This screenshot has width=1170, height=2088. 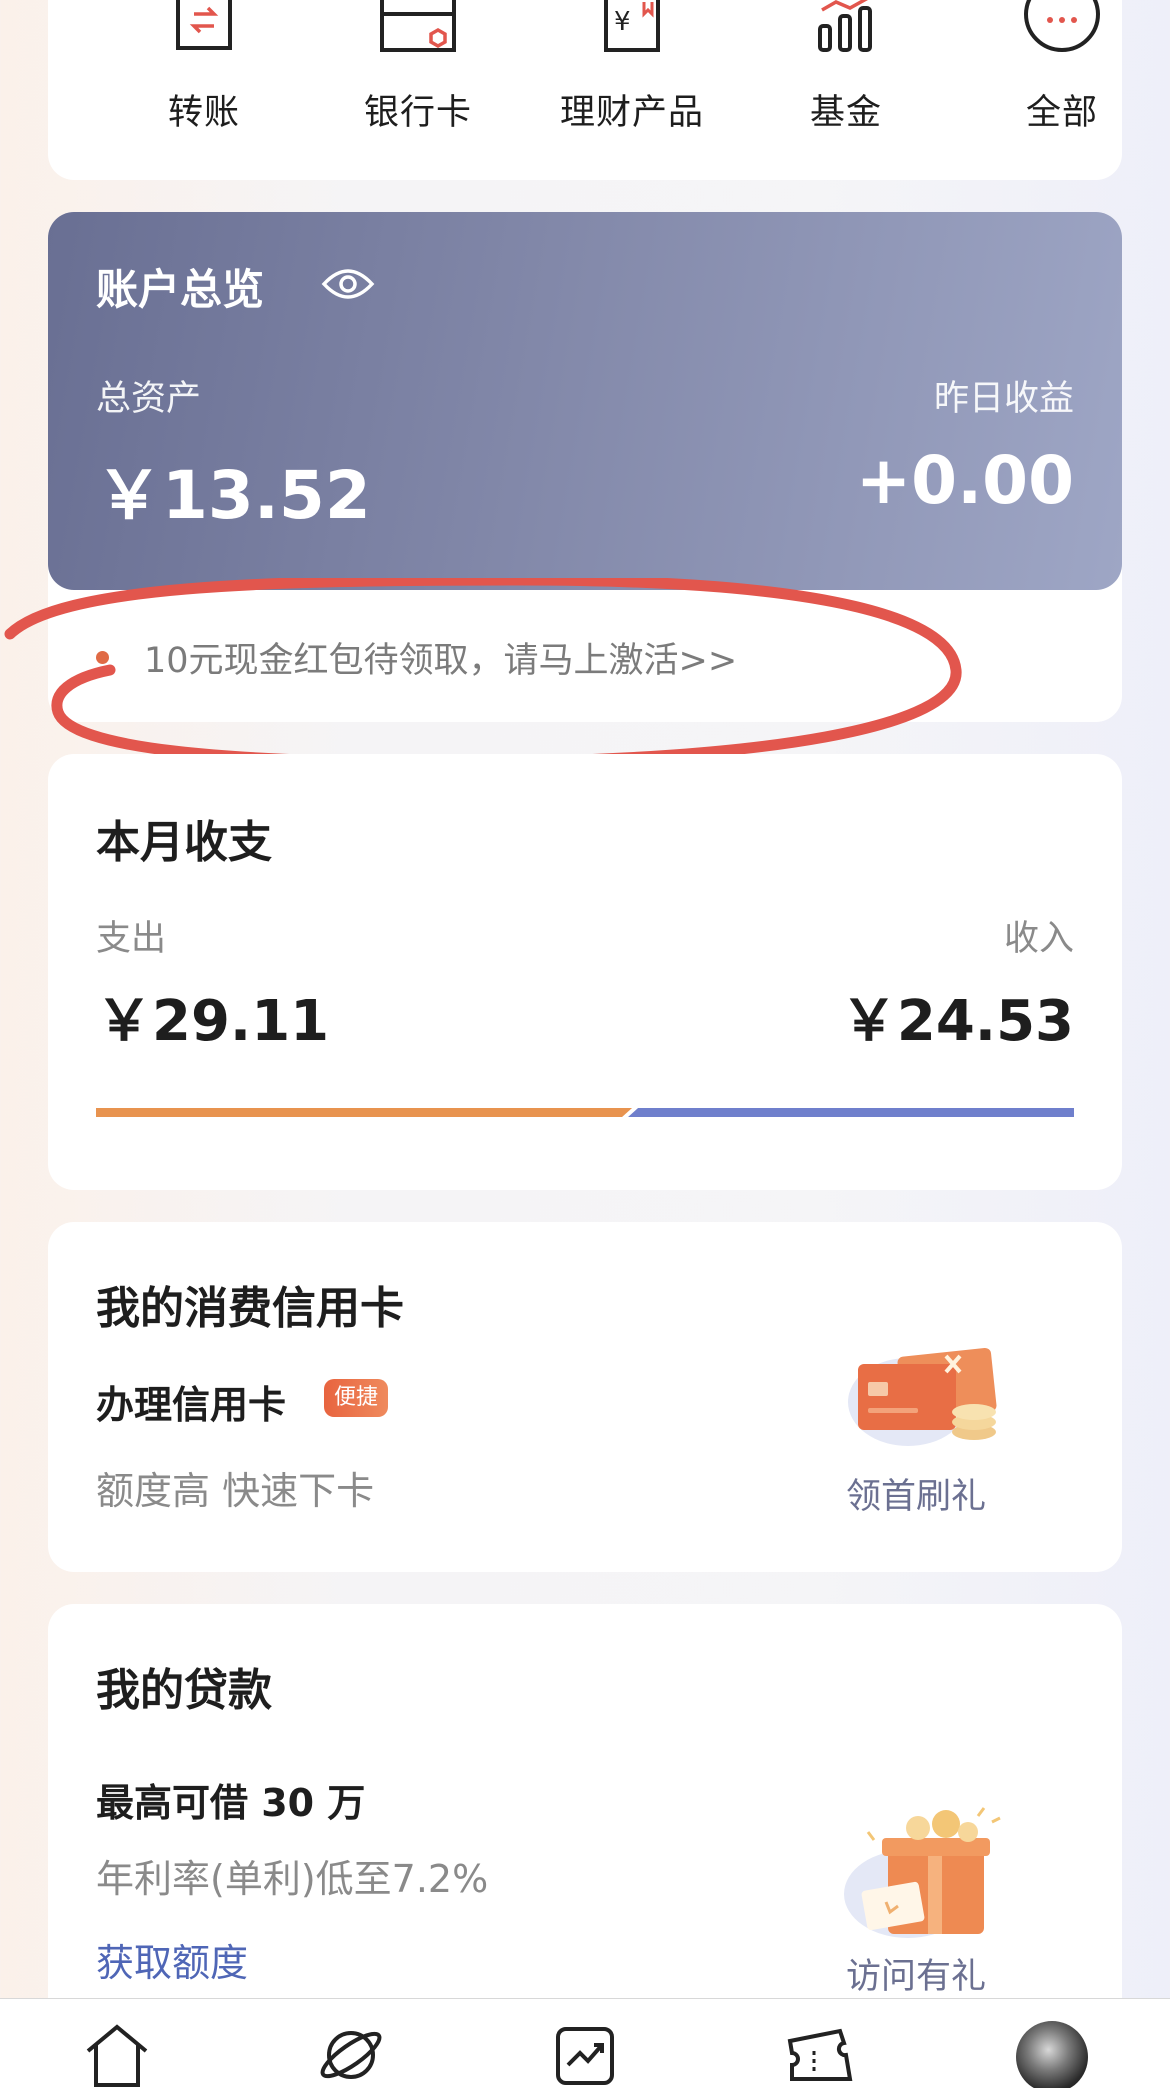 I want to click on planet-icon, so click(x=351, y=2054).